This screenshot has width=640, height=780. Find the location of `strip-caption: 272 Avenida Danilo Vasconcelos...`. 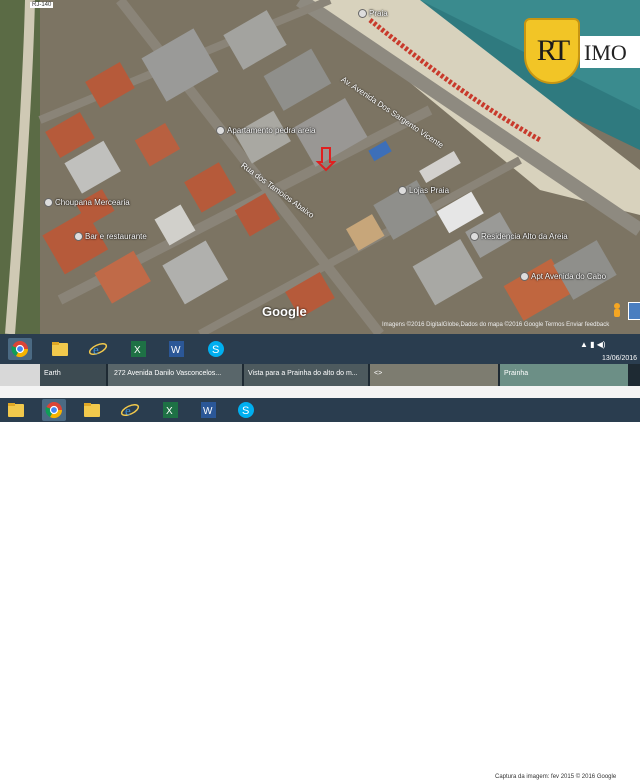

strip-caption: 272 Avenida Danilo Vasconcelos... is located at coordinates (168, 373).